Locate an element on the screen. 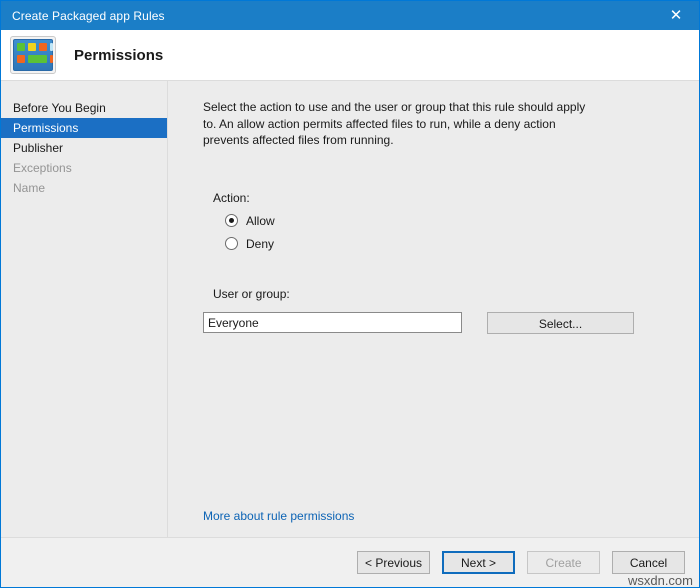  radio-deny-icon is located at coordinates (231, 243).